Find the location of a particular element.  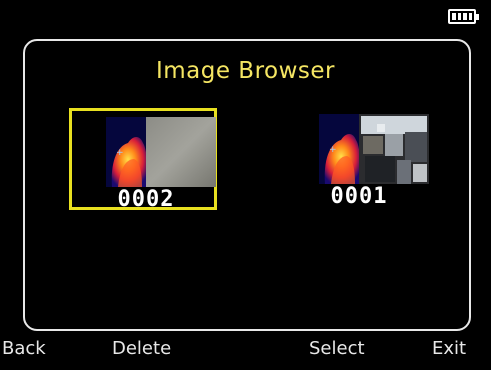

image-tile-0001: + 0001 is located at coordinates (359, 159).